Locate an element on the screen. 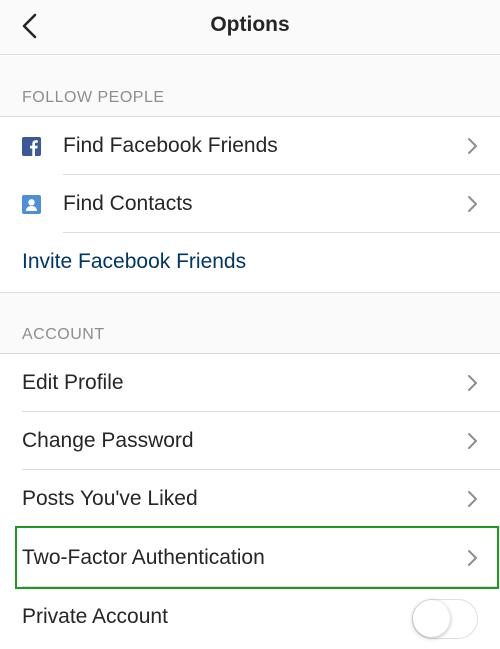 The height and width of the screenshot is (649, 500). toggle-knob is located at coordinates (431, 618).